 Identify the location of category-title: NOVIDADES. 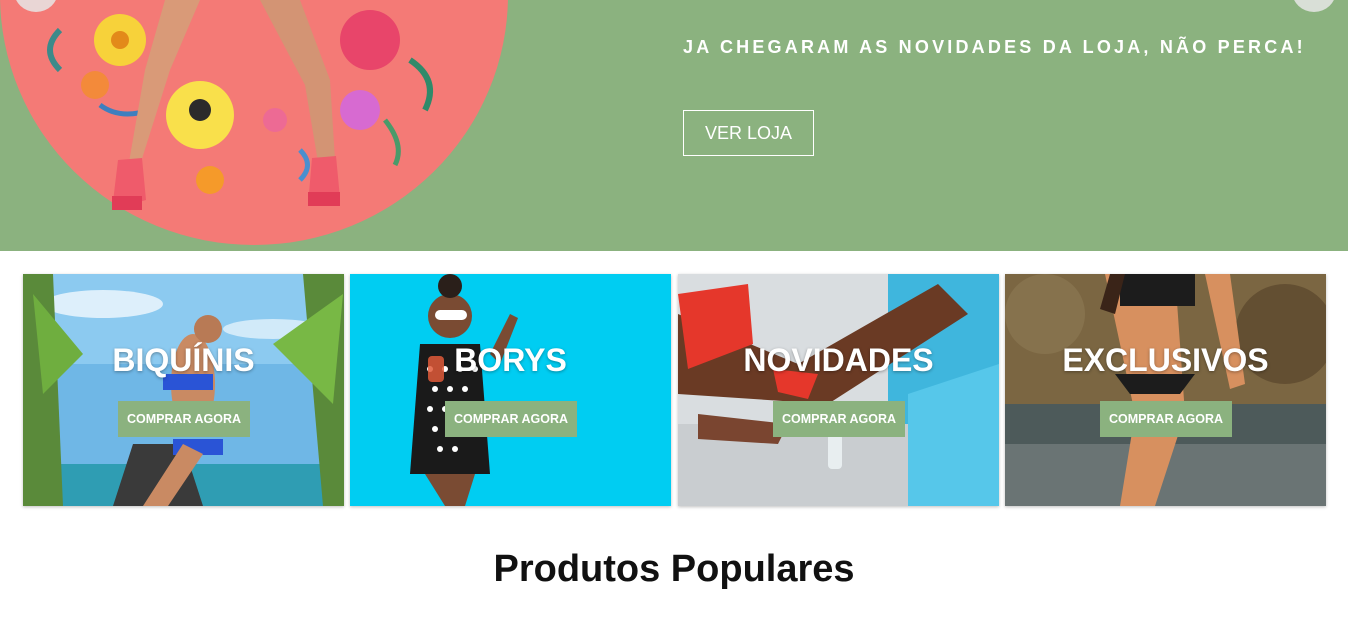
(838, 360).